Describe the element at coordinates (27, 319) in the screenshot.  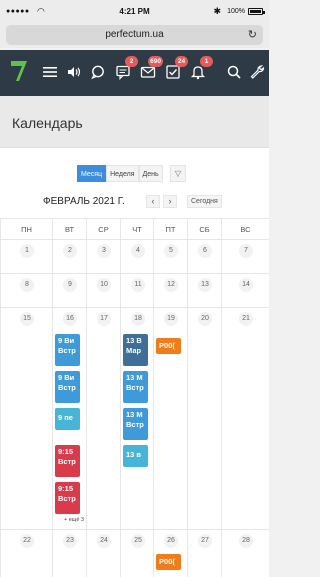
I see `day-number: 15` at that location.